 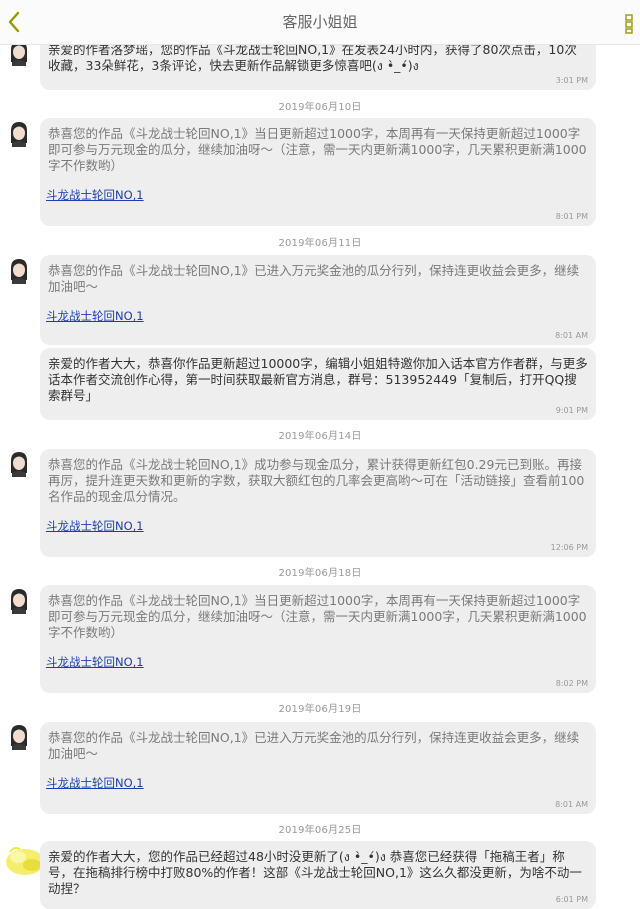 What do you see at coordinates (320, 709) in the screenshot?
I see `date-separator: 2019年06月19日` at bounding box center [320, 709].